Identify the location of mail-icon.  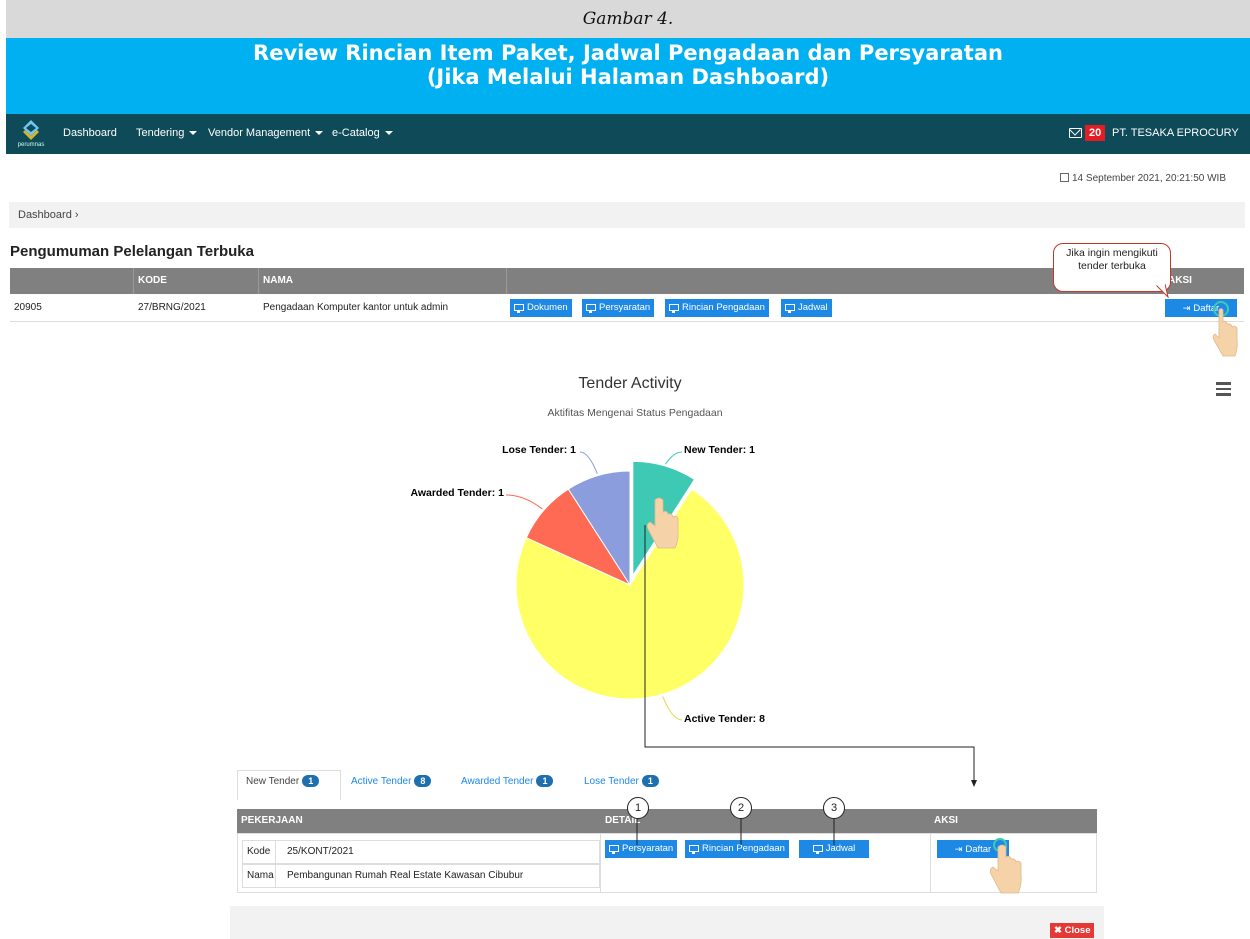
(1075, 133).